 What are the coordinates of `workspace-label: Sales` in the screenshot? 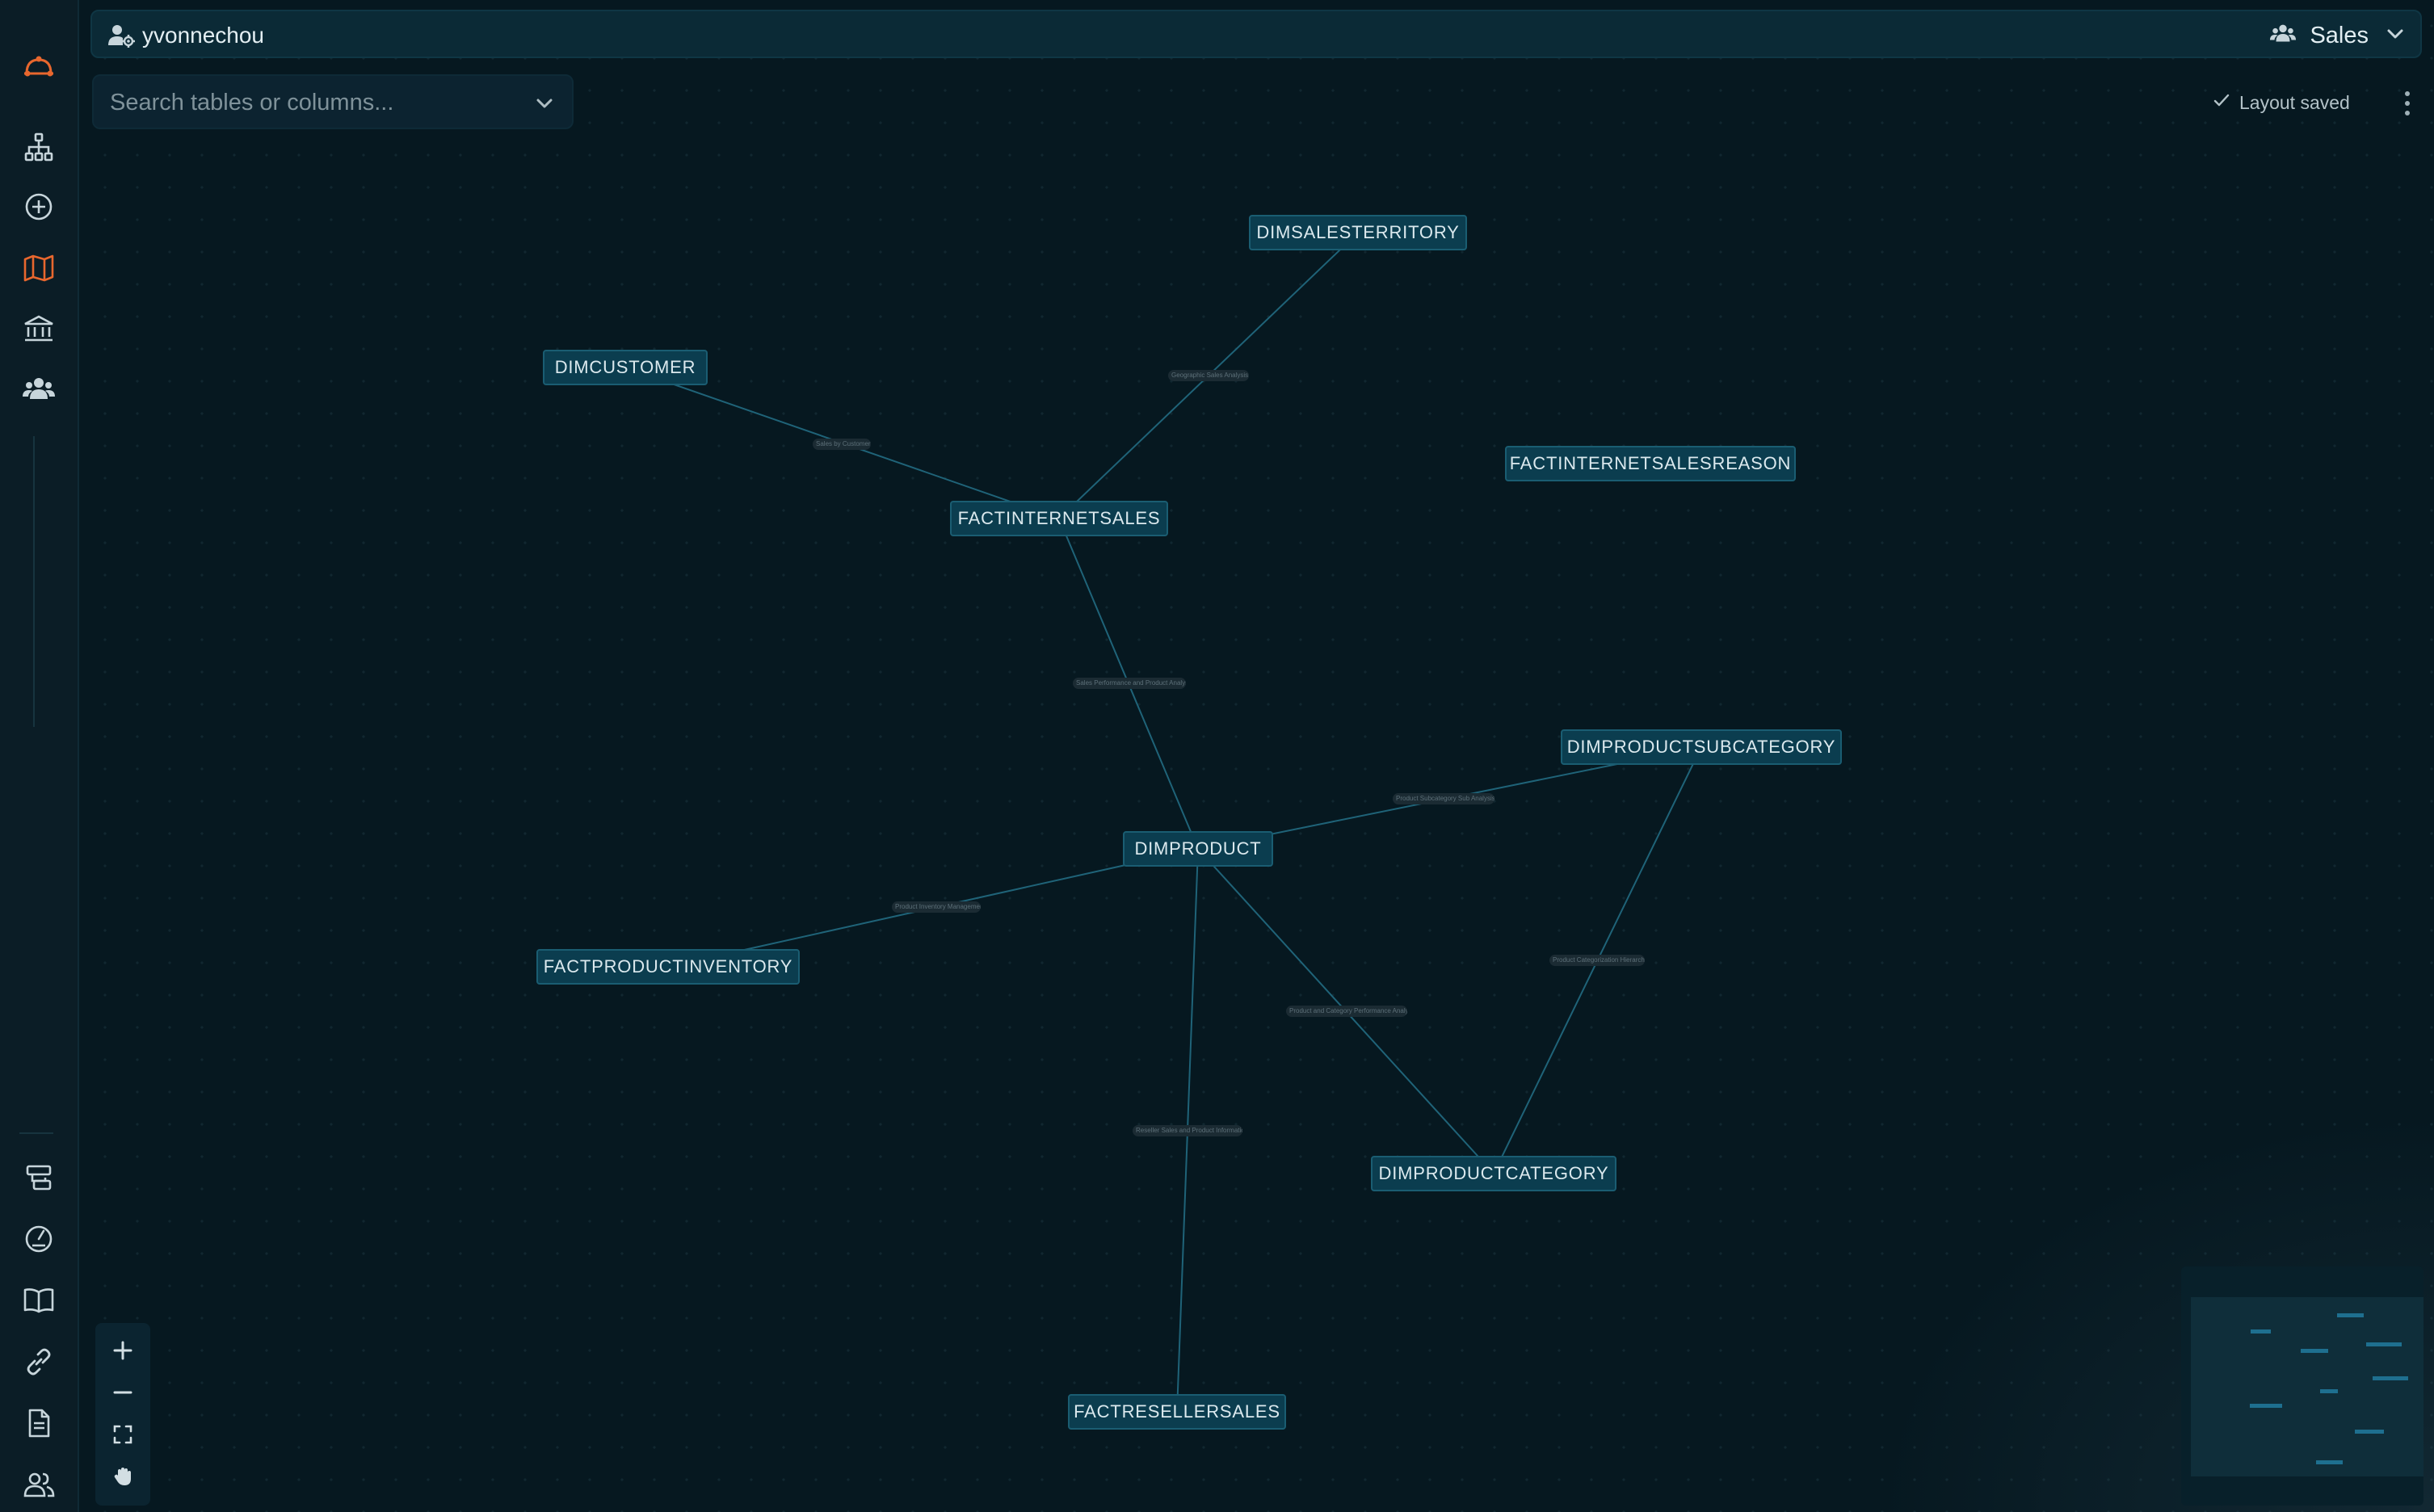 It's located at (2339, 35).